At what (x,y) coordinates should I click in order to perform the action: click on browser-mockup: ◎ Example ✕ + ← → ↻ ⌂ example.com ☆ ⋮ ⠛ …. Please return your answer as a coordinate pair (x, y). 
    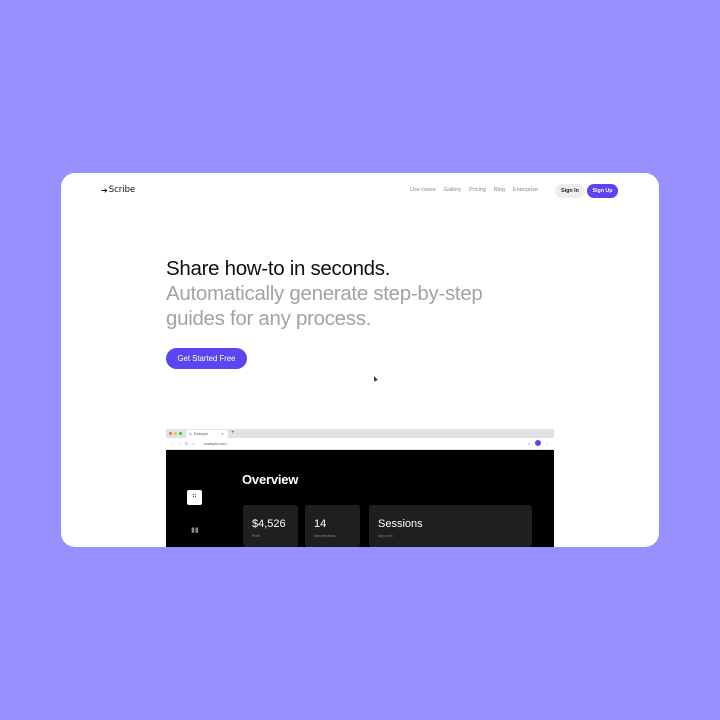
    Looking at the image, I should click on (360, 488).